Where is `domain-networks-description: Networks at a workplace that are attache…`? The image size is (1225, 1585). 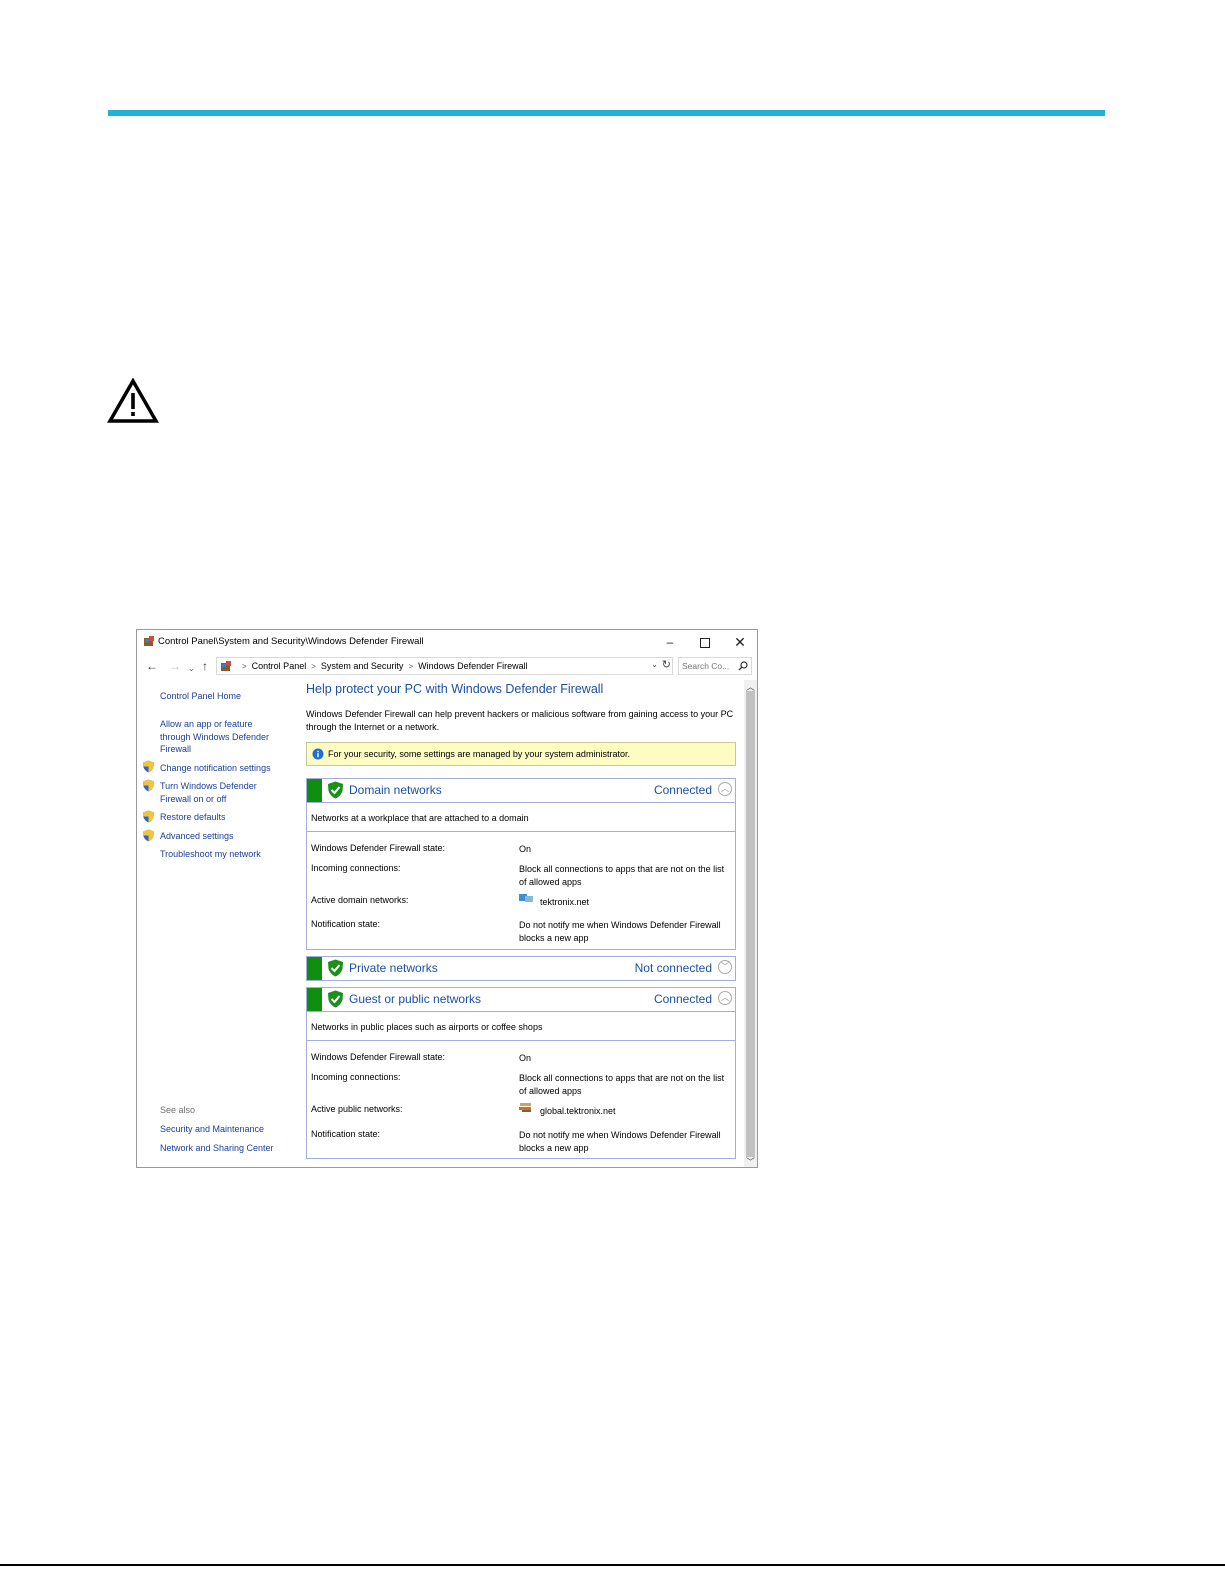
domain-networks-description: Networks at a workplace that are attache… is located at coordinates (420, 818).